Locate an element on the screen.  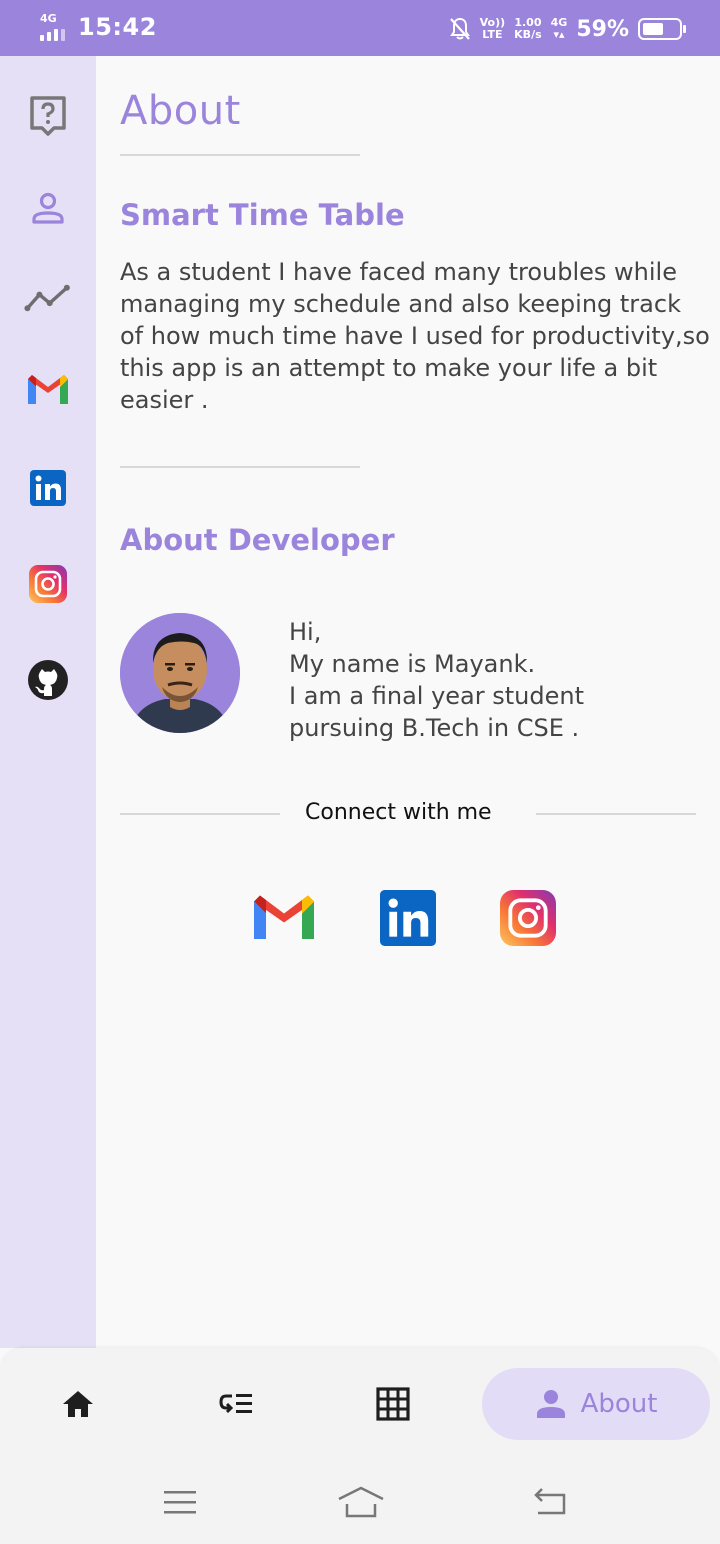
connect-divider-right is located at coordinates (616, 814).